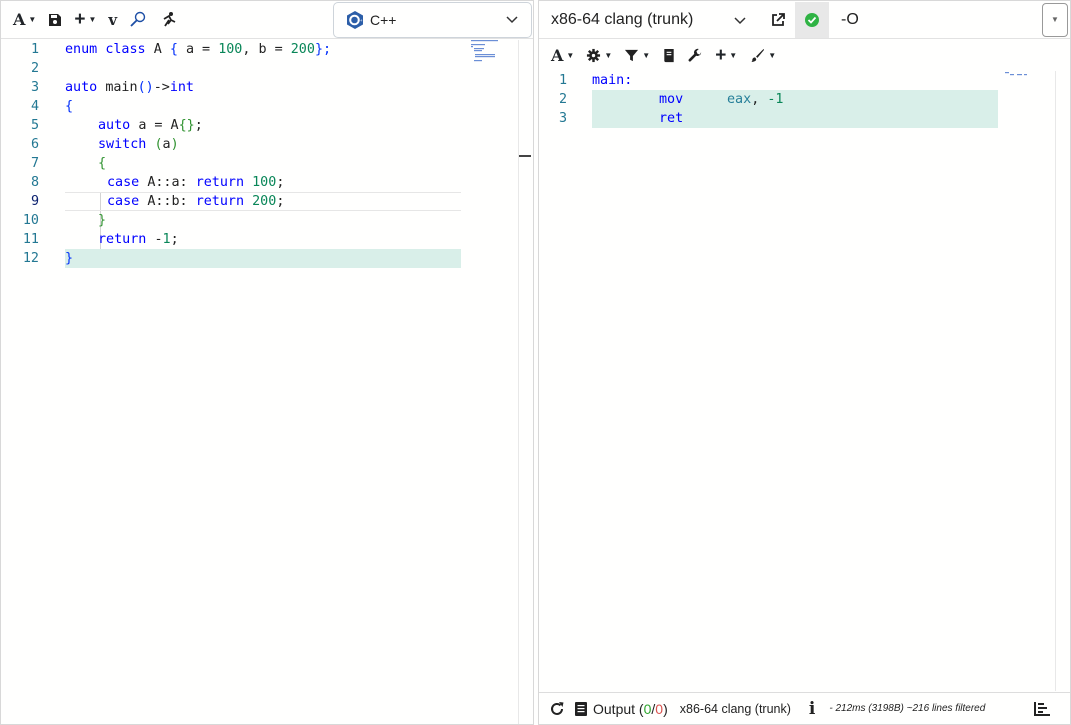 This screenshot has width=1071, height=725. I want to click on compiler-options-input: -O, so click(935, 20).